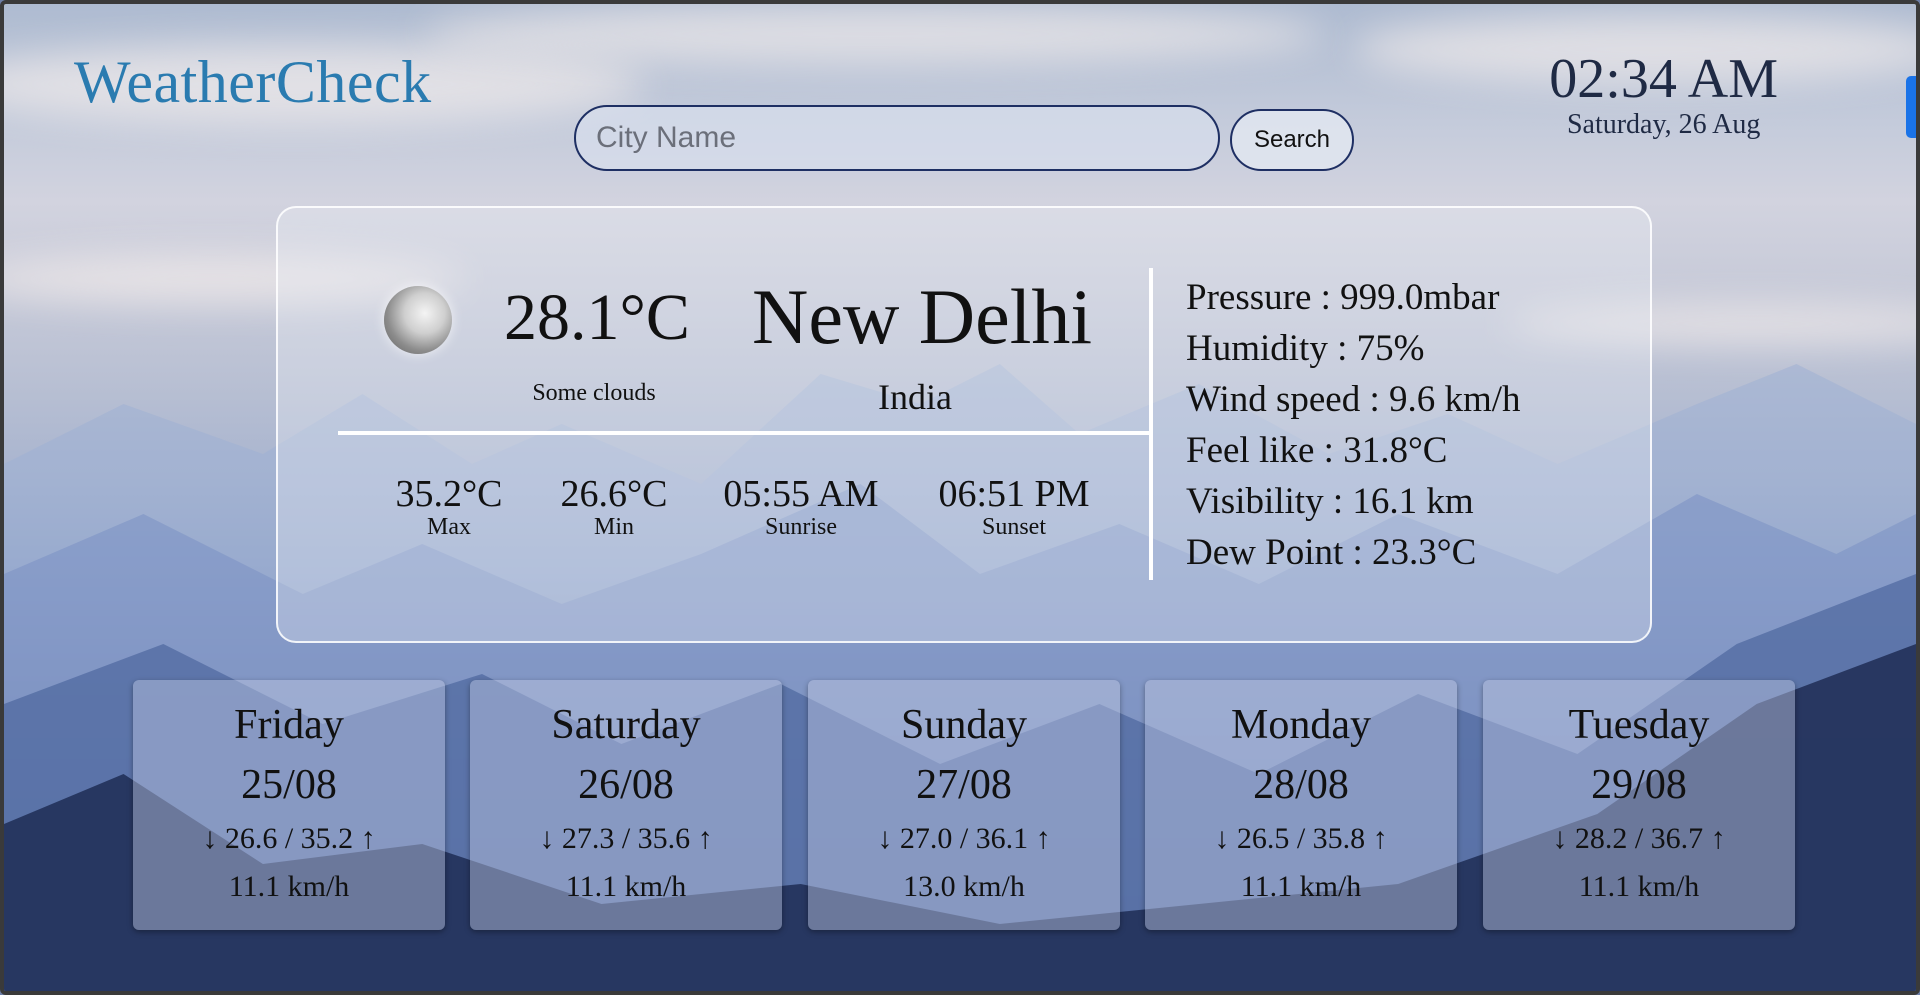  What do you see at coordinates (1343, 297) in the screenshot?
I see `detail-pressure: Pressure : 999.0mbar` at bounding box center [1343, 297].